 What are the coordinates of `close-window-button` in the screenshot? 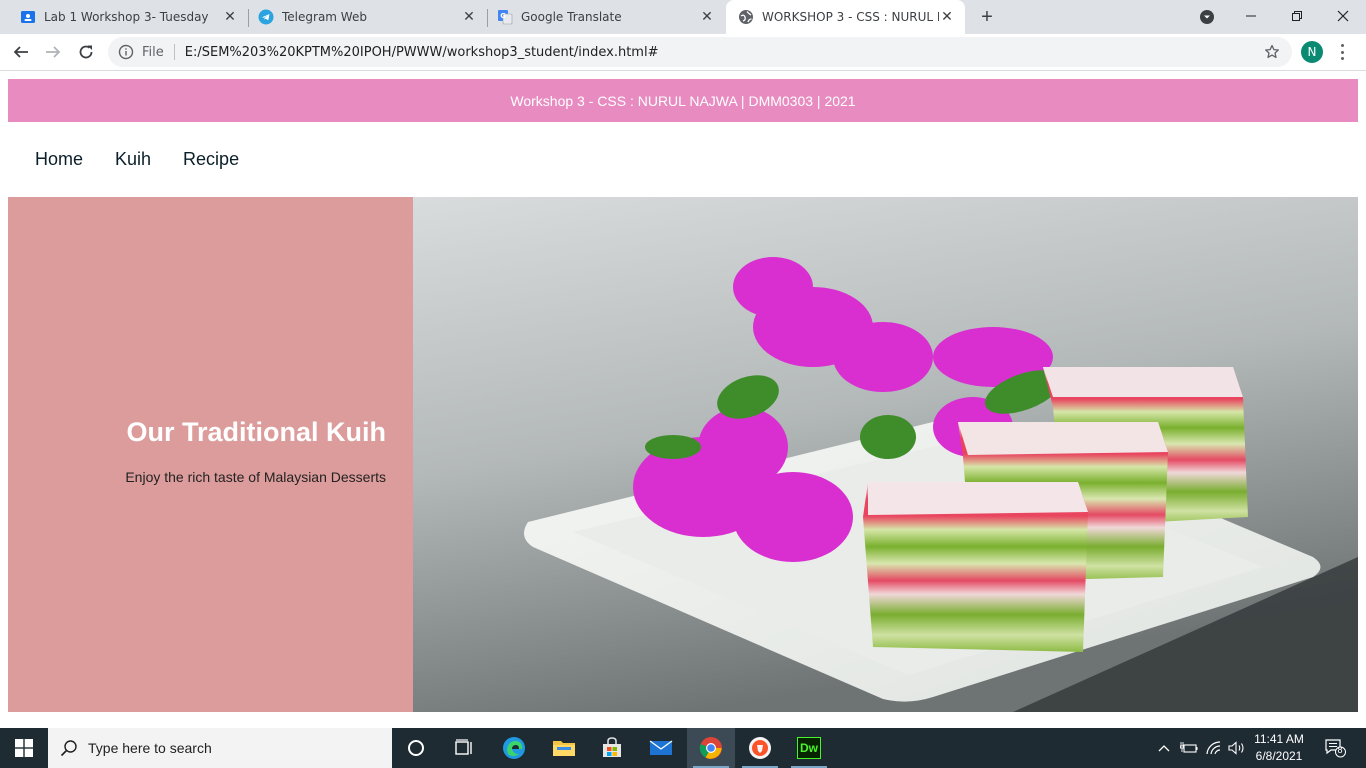 It's located at (1343, 16).